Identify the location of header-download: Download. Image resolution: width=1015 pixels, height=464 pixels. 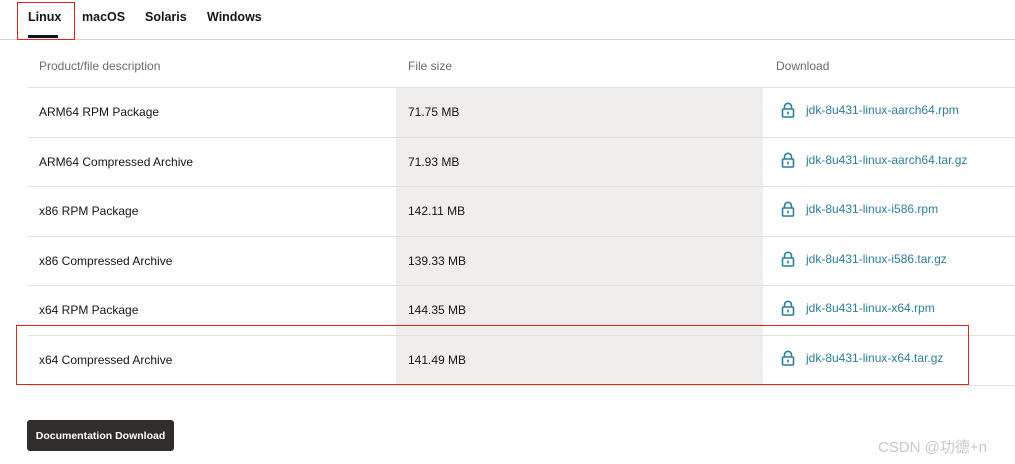
(803, 66).